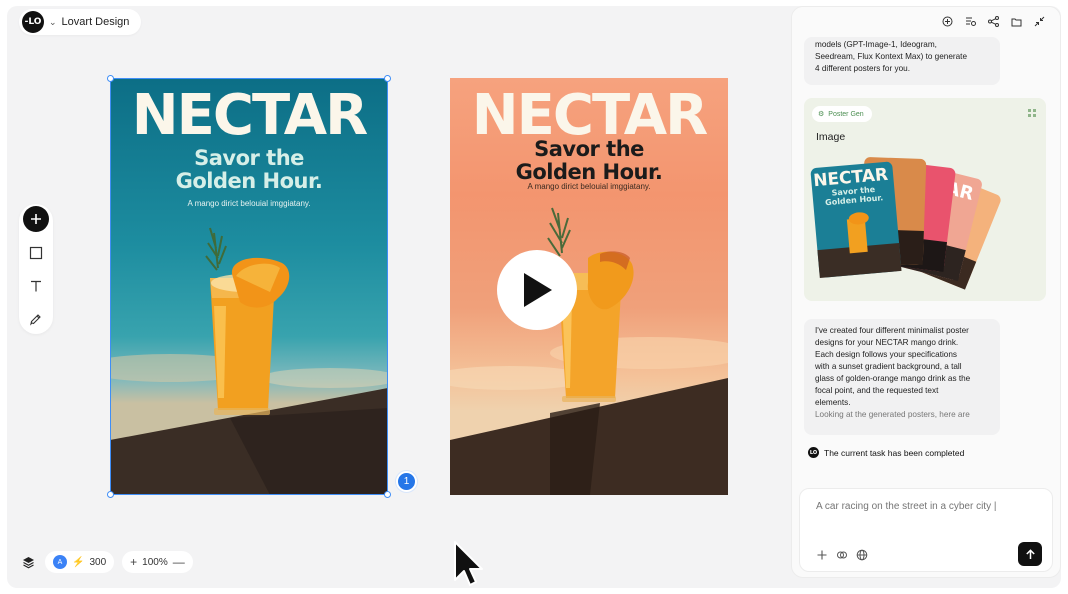  What do you see at coordinates (155, 562) in the screenshot?
I see `zoom-level: 100%` at bounding box center [155, 562].